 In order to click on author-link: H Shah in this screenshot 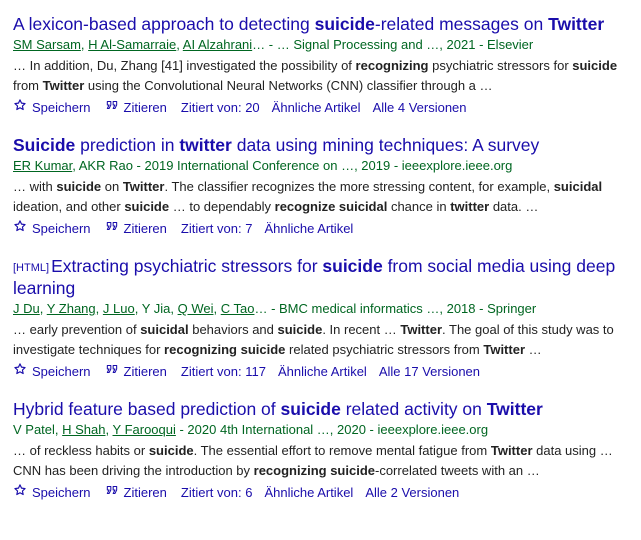, I will do `click(83, 429)`.